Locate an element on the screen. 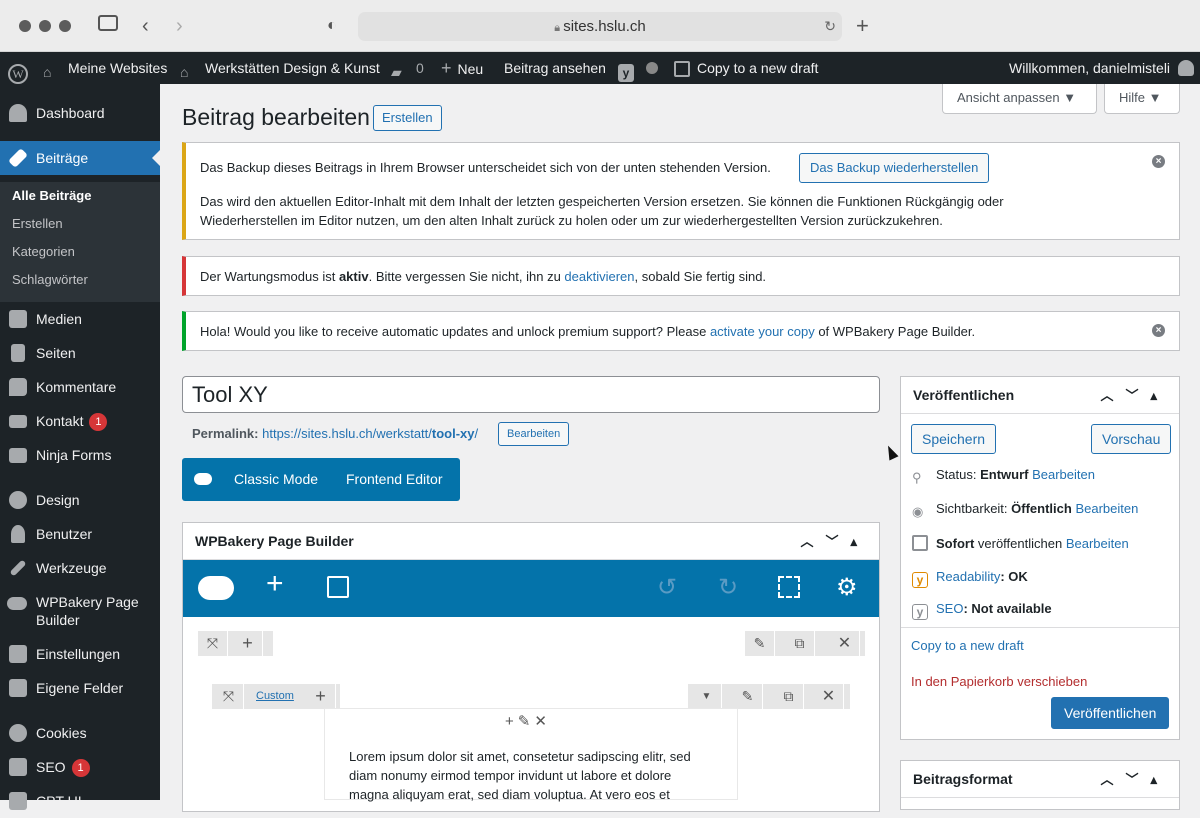  readability-link: Readability is located at coordinates (968, 576).